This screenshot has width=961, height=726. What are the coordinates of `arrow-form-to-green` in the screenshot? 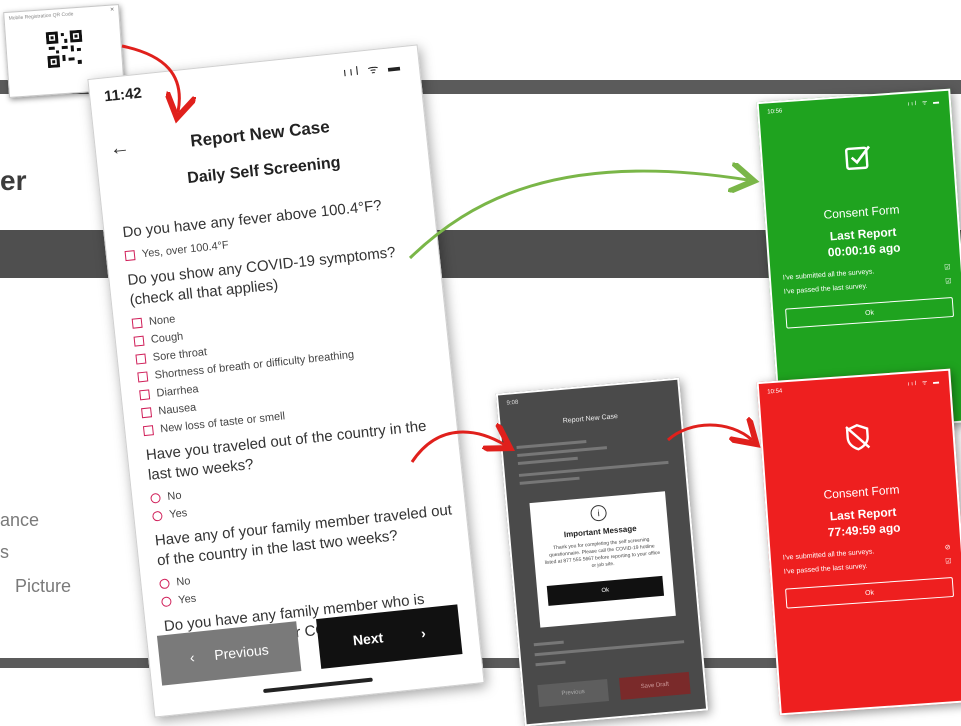 It's located at (578, 215).